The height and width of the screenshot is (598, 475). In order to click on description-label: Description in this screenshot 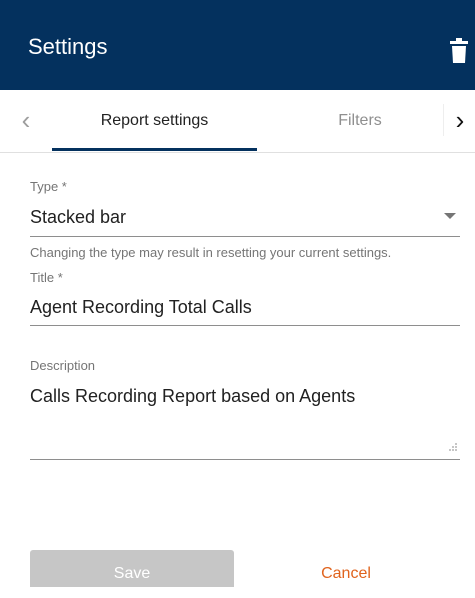, I will do `click(63, 365)`.